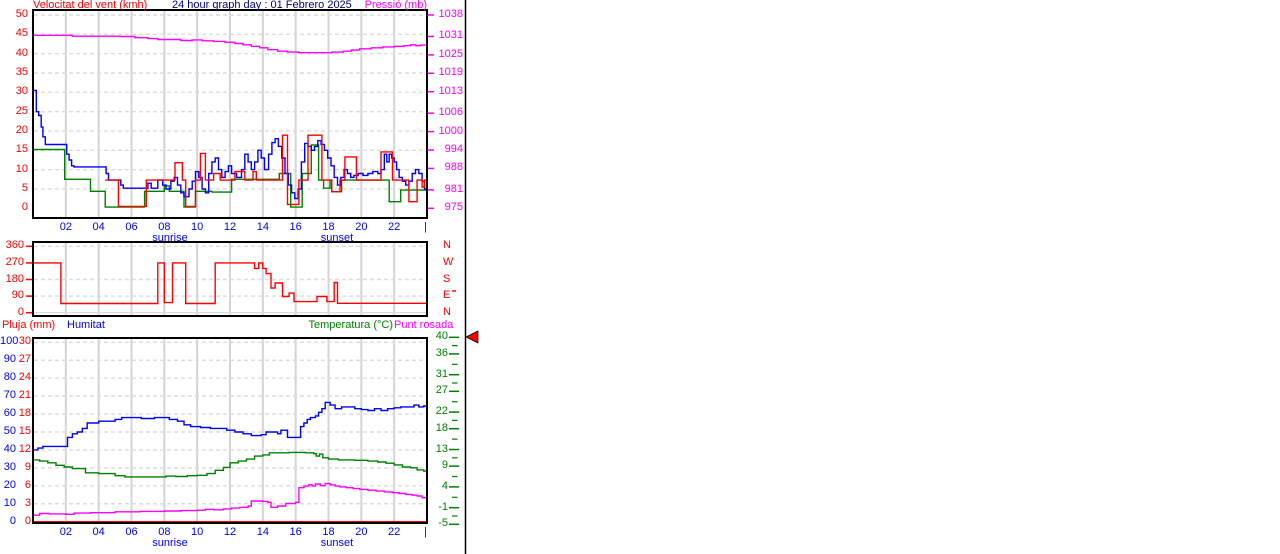 The image size is (1280, 554). I want to click on pressure-axis-tick: 981, so click(453, 188).